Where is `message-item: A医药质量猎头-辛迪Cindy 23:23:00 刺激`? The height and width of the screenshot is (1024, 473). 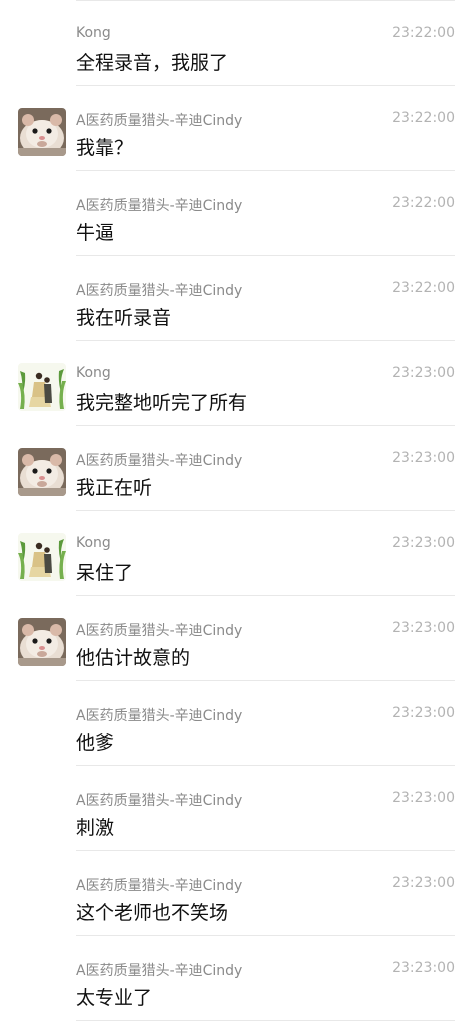 message-item: A医药质量猎头-辛迪Cindy 23:23:00 刺激 is located at coordinates (236, 808).